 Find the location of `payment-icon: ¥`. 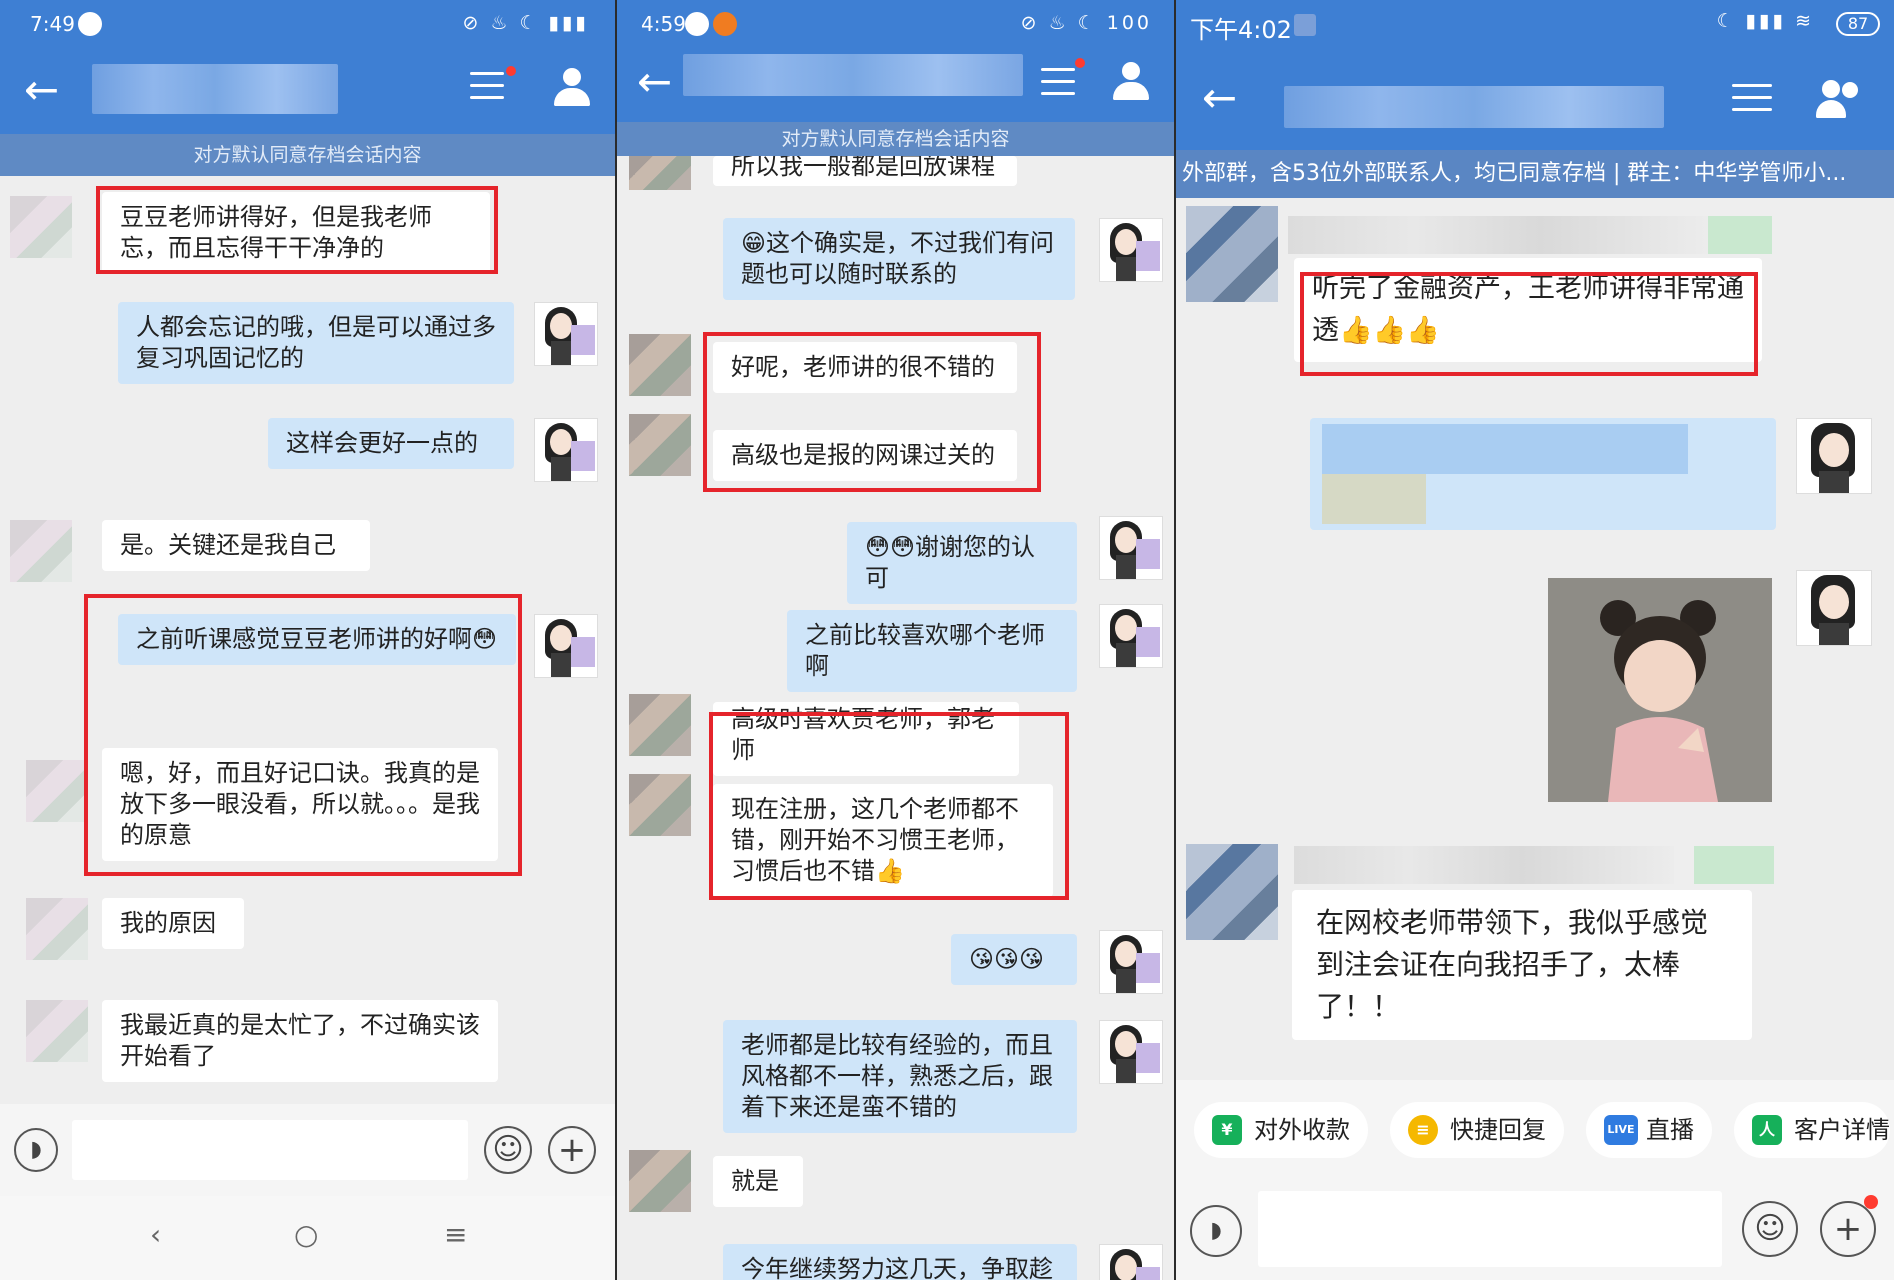

payment-icon: ¥ is located at coordinates (1227, 1130).